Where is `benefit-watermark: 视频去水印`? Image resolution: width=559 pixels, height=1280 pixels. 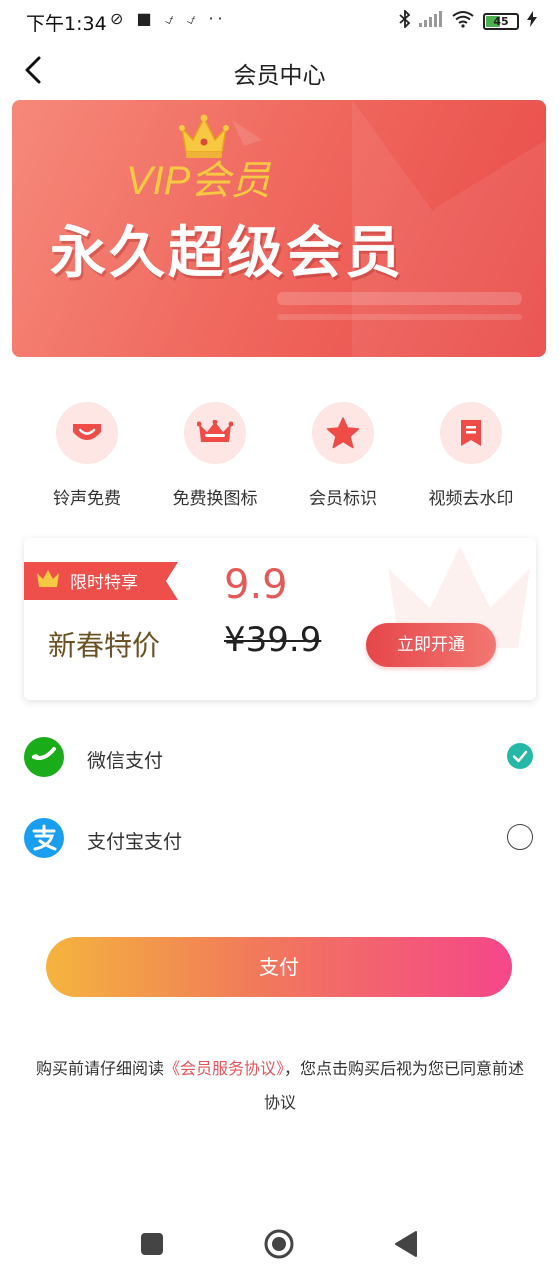 benefit-watermark: 视频去水印 is located at coordinates (471, 453).